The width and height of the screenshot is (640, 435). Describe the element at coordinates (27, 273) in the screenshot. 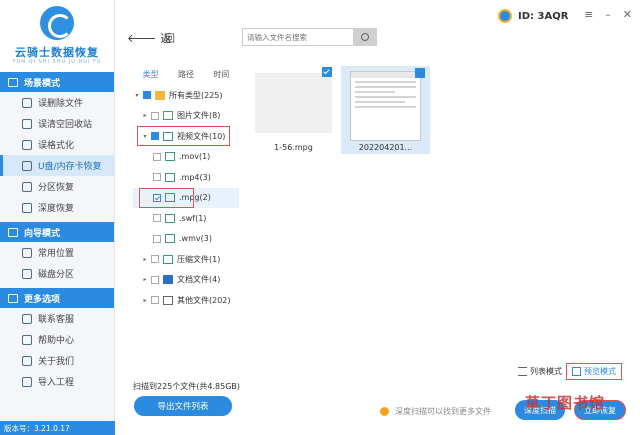

I see `disk-icon` at that location.